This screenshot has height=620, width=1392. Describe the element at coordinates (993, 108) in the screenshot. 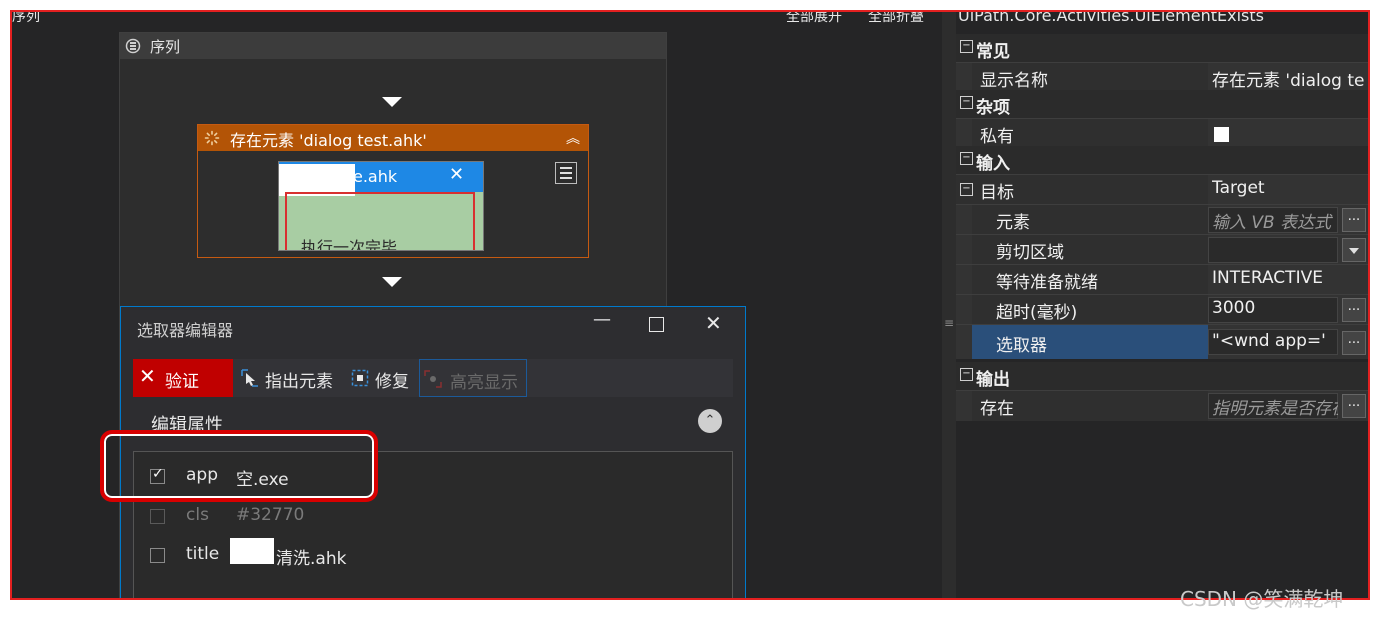

I see `category-label: 杂项` at that location.